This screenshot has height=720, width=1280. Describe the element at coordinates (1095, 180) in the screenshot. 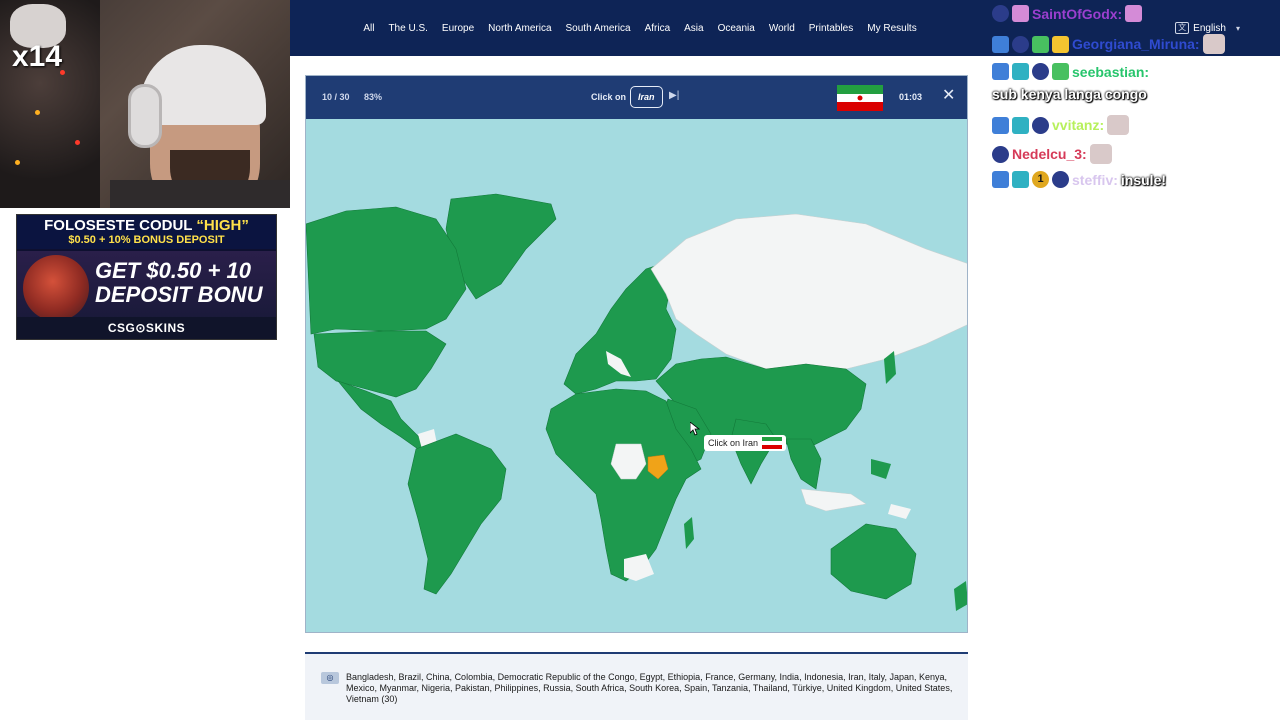

I see `chat-username: steffiv:` at that location.